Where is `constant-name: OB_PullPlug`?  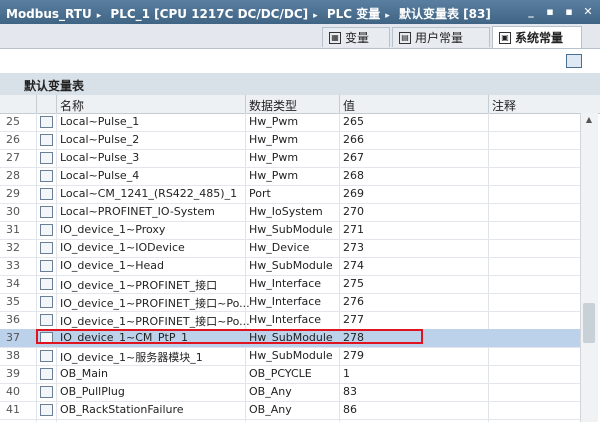 constant-name: OB_PullPlug is located at coordinates (92, 391).